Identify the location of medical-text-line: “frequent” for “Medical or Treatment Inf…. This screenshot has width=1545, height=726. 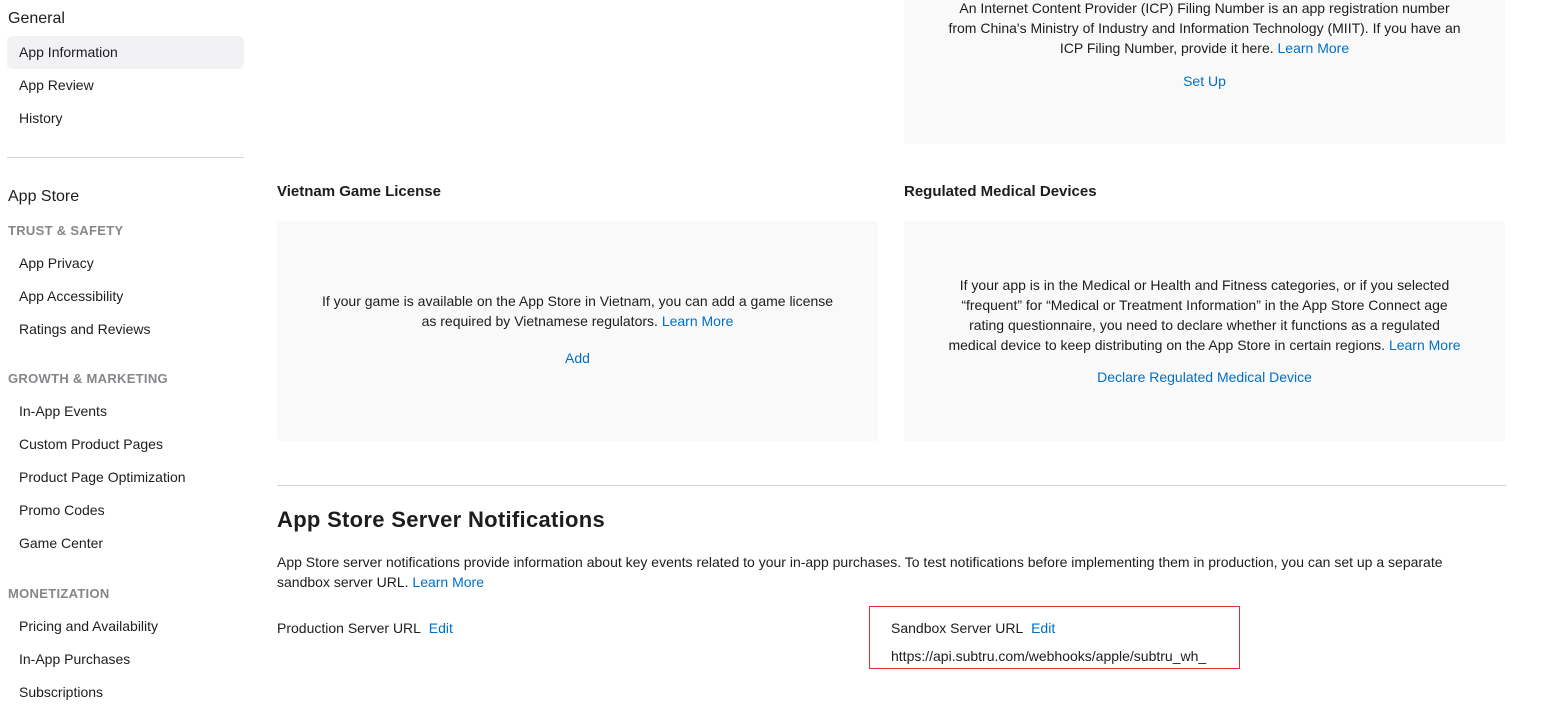
(1204, 305).